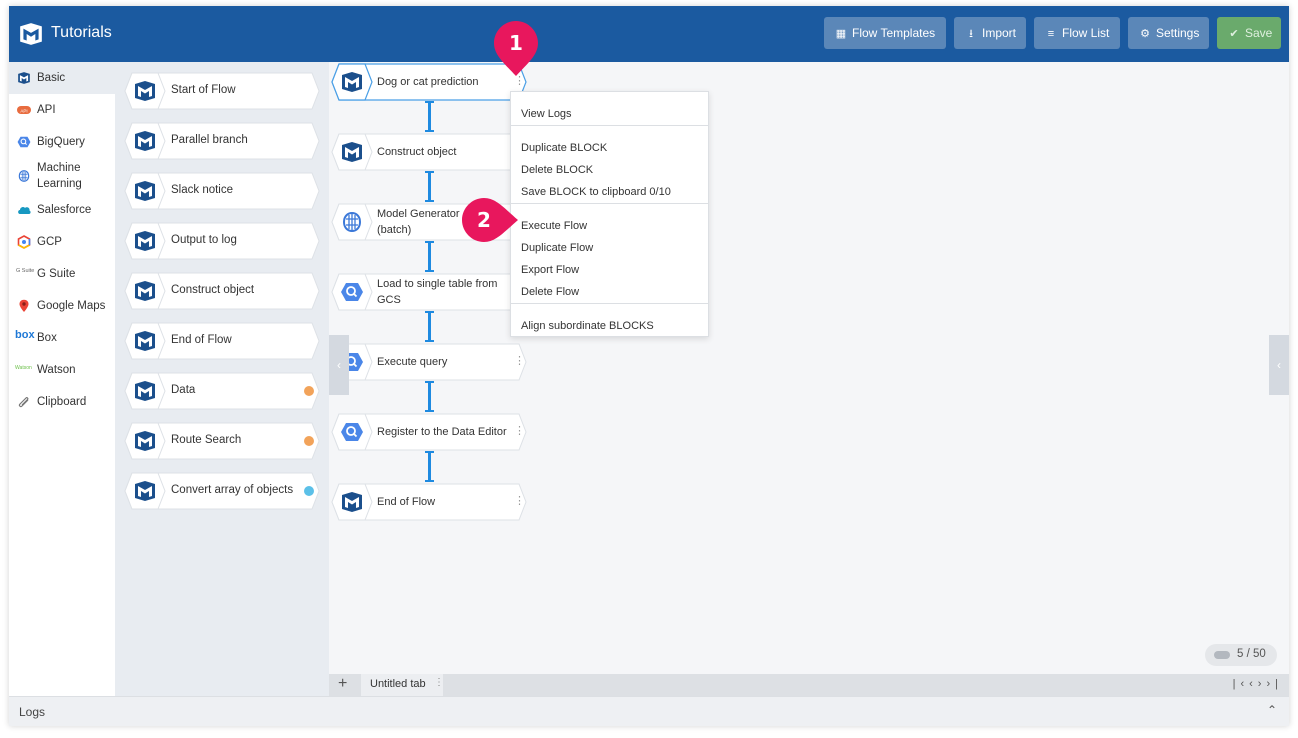  Describe the element at coordinates (429, 502) in the screenshot. I see `flow-block-end-of-flow: End of Flow ⋮` at that location.